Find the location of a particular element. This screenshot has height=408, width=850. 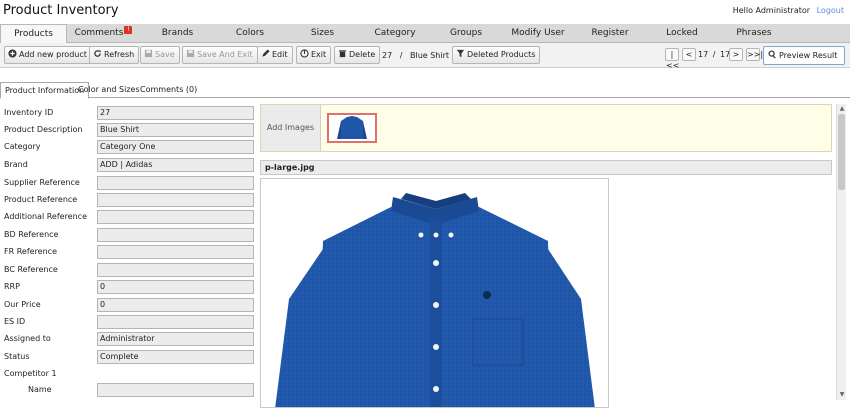

button-label: Delete is located at coordinates (362, 54).